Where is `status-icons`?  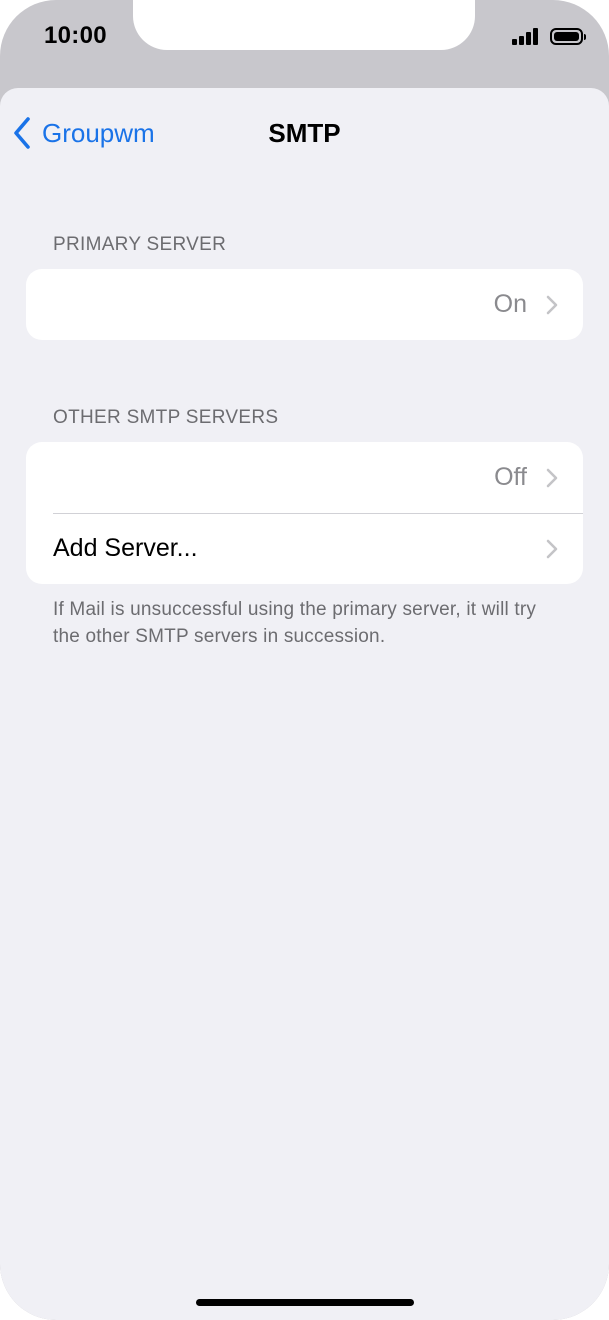
status-icons is located at coordinates (549, 36).